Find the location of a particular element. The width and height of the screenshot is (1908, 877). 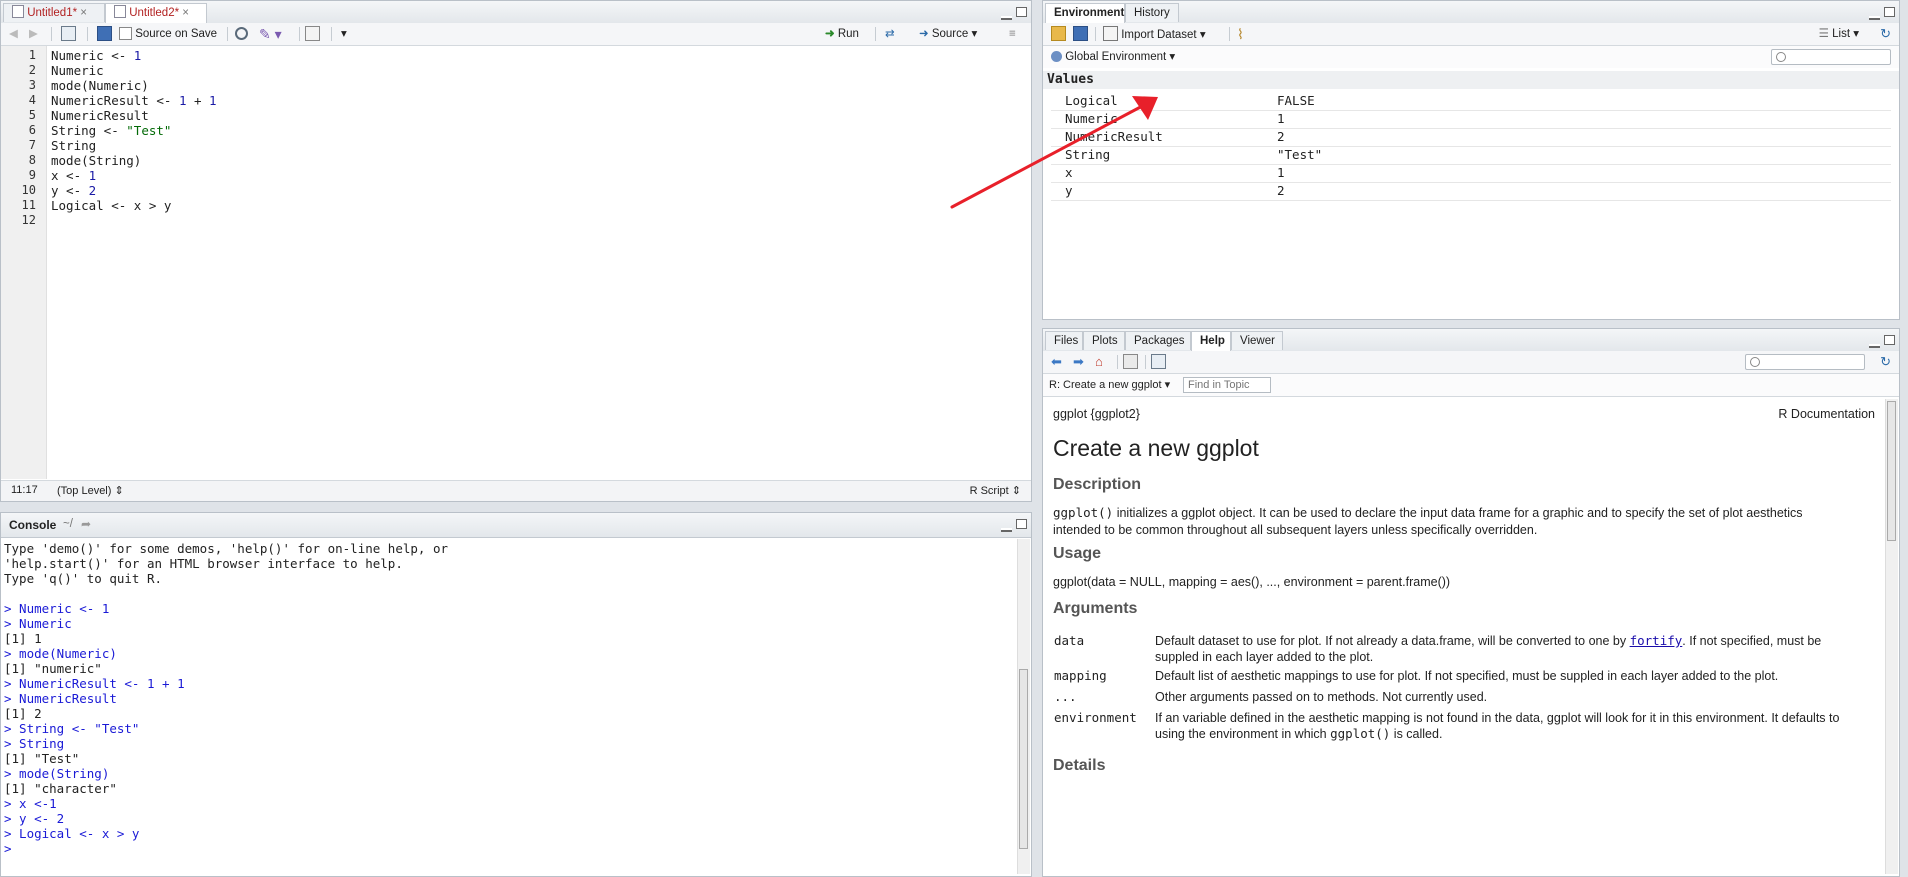

compile-report-icon is located at coordinates (312, 34).